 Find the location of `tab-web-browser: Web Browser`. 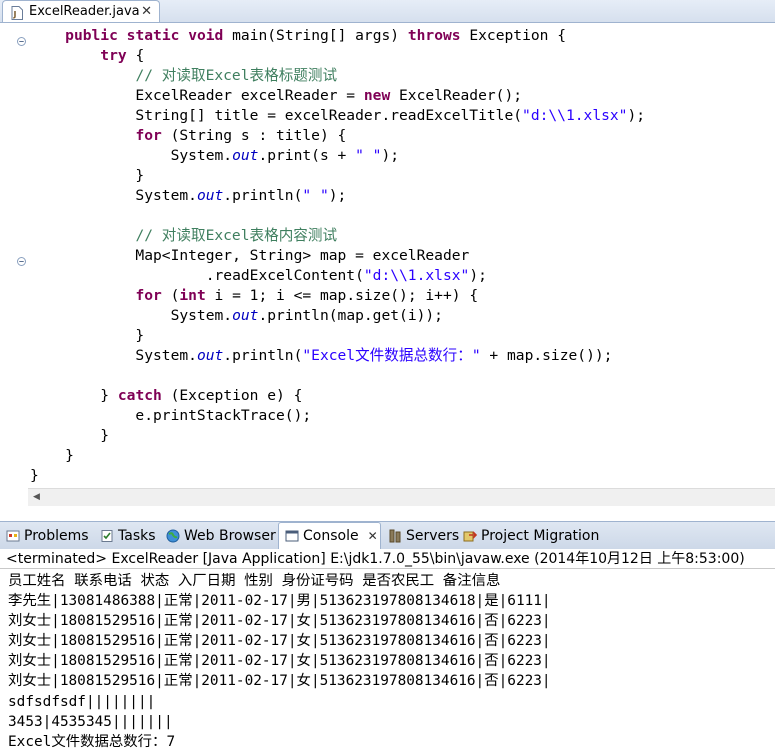

tab-web-browser: Web Browser is located at coordinates (221, 535).